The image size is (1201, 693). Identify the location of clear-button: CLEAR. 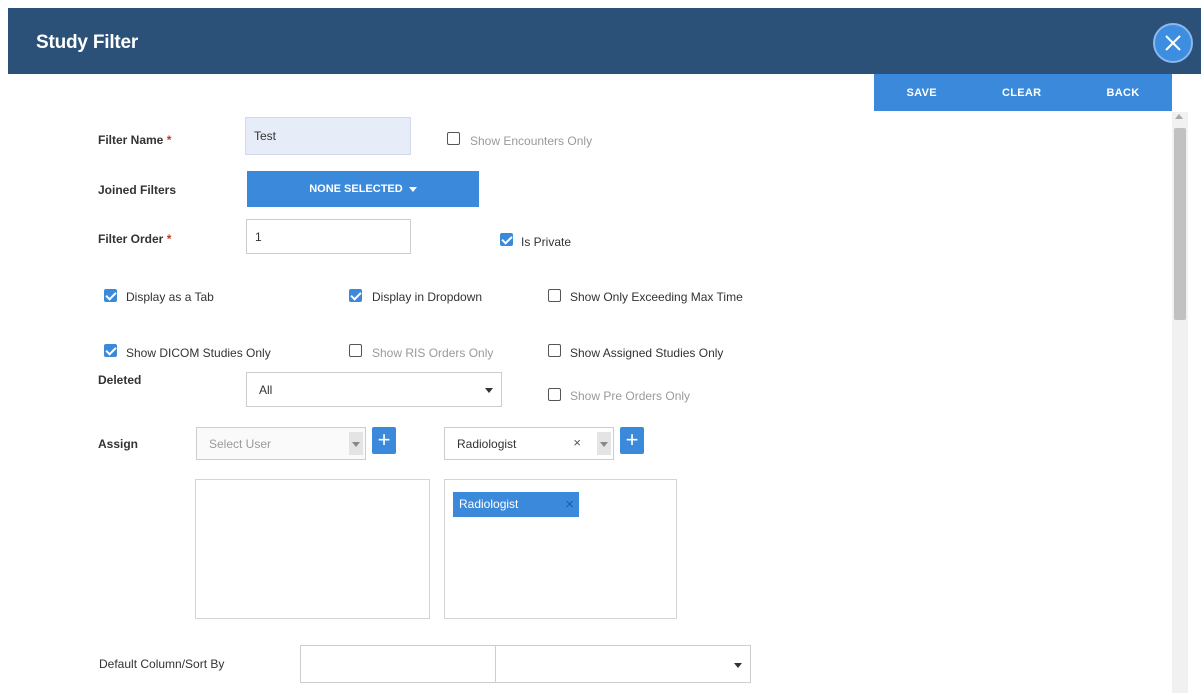
(1021, 93).